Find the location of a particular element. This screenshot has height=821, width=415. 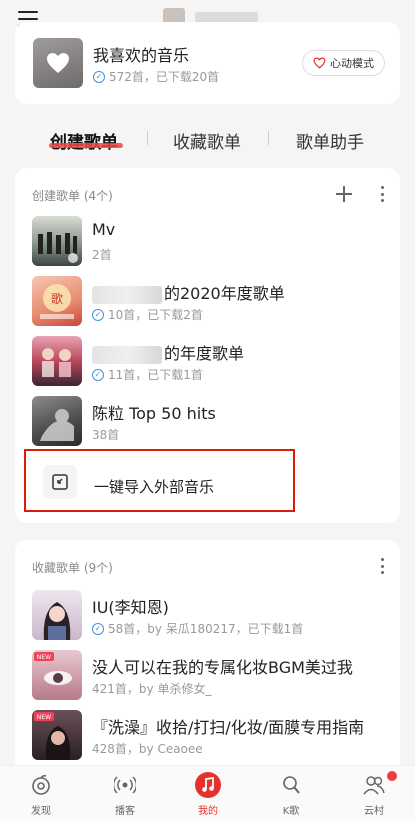

playlist-title: Mv is located at coordinates (104, 229).